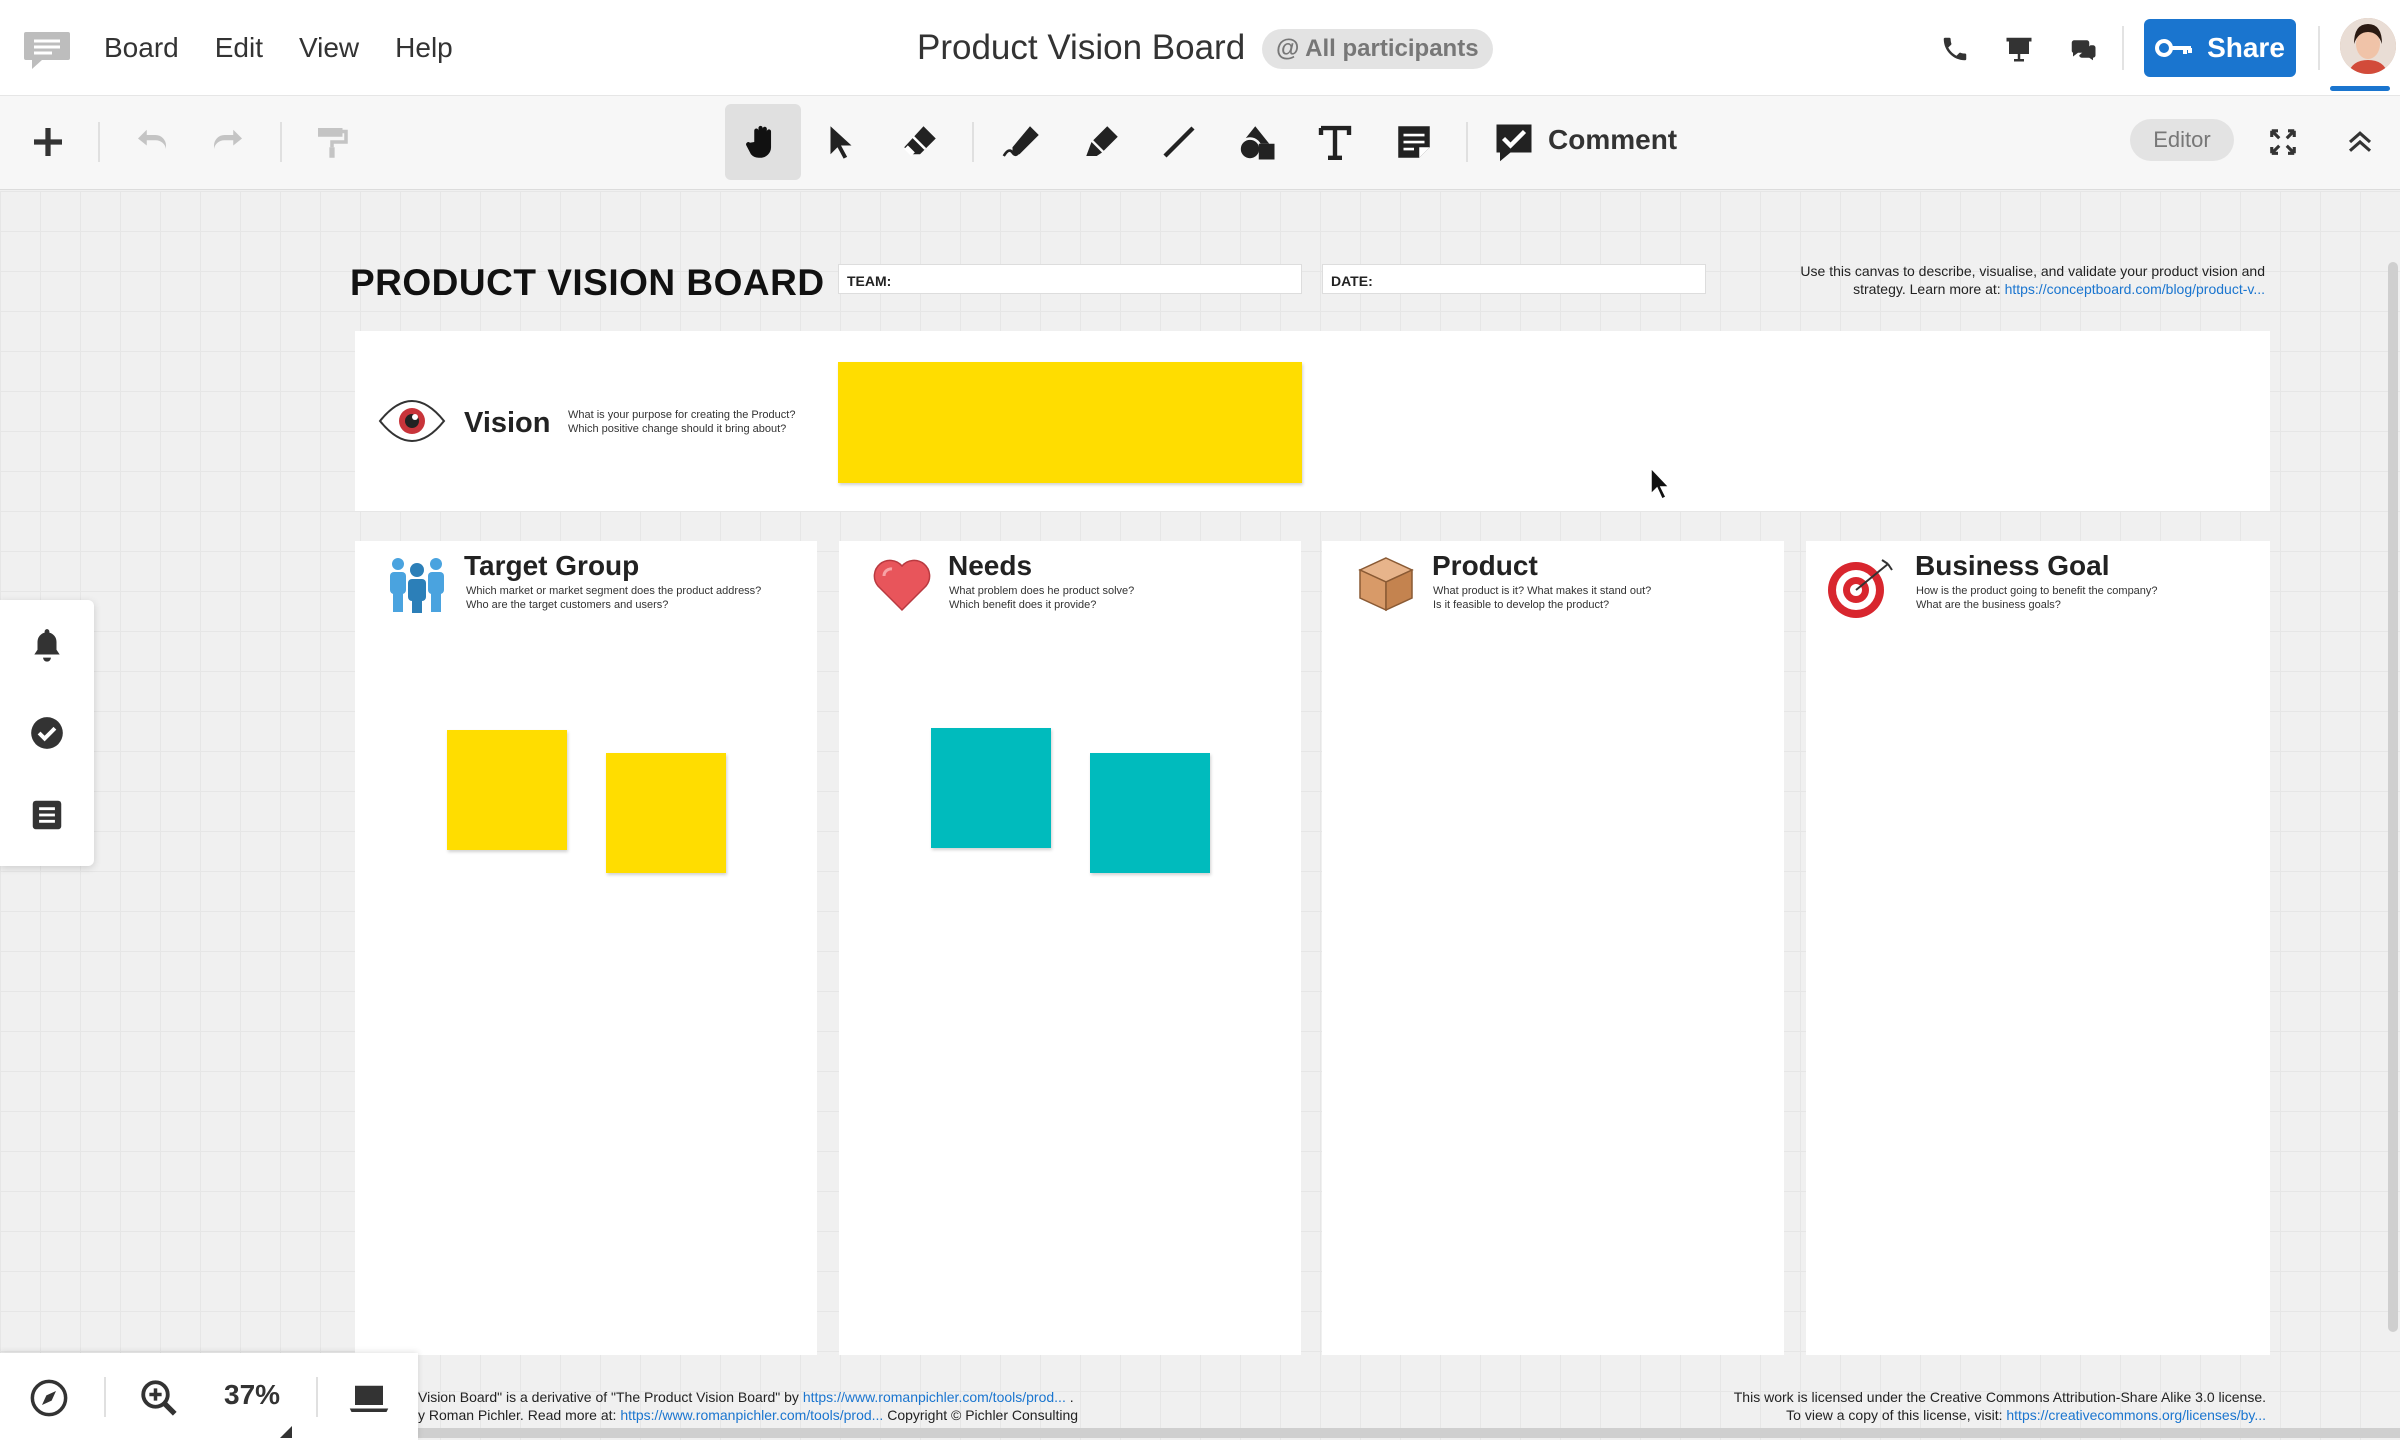 This screenshot has width=2400, height=1440. Describe the element at coordinates (296, 48) in the screenshot. I see `main-menu: Board Edit View Help` at that location.